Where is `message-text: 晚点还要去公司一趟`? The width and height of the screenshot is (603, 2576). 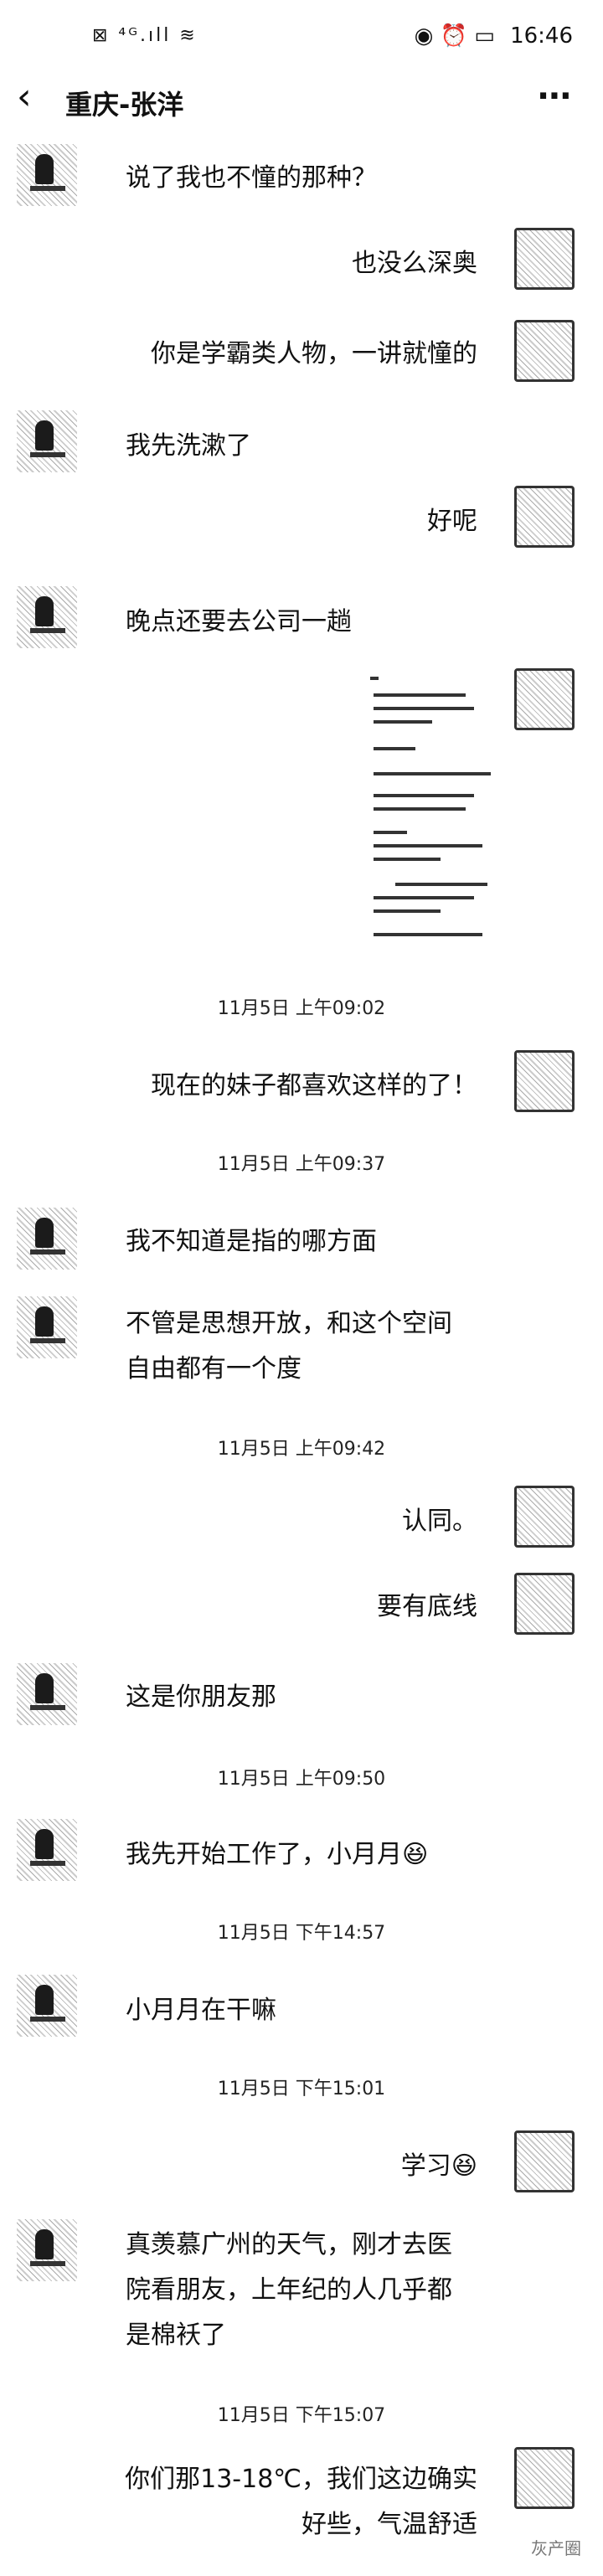
message-text: 晚点还要去公司一趟 is located at coordinates (239, 621).